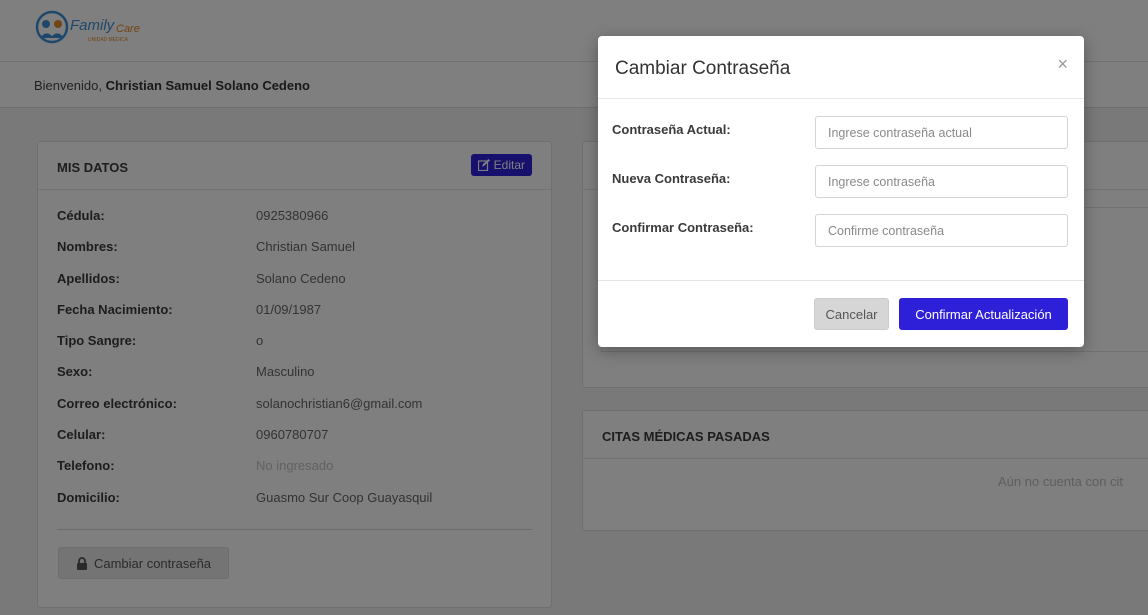  I want to click on confirm-password-label: Confirmar Contraseña:, so click(683, 227).